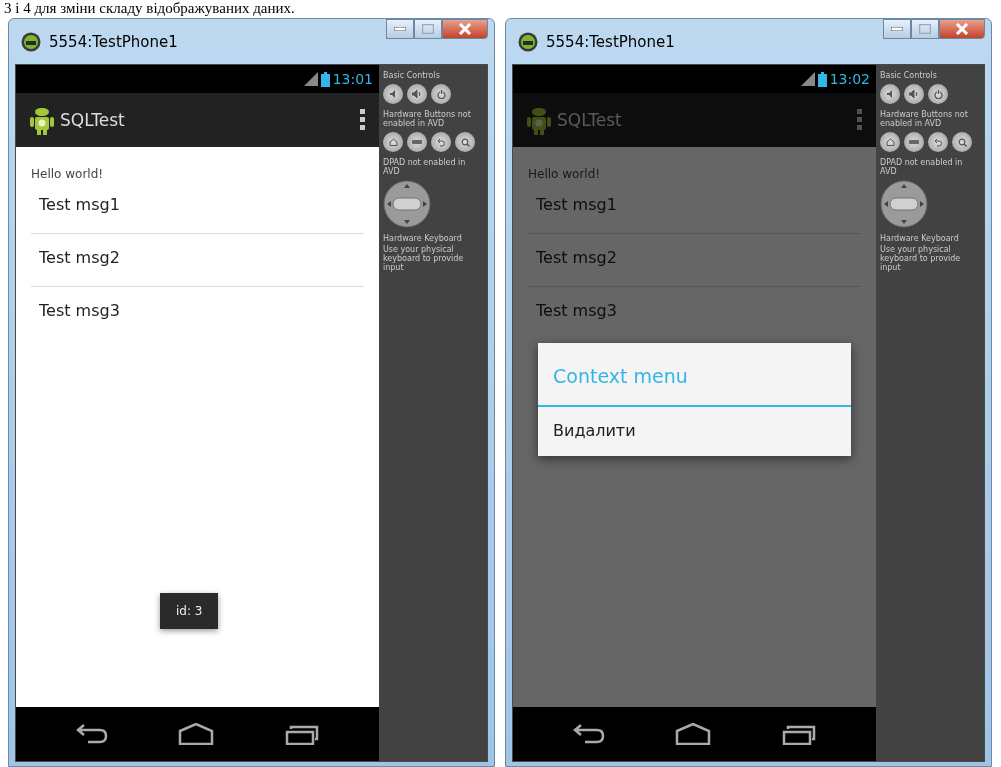 The image size is (1001, 767). I want to click on status-time: 13:02, so click(849, 79).